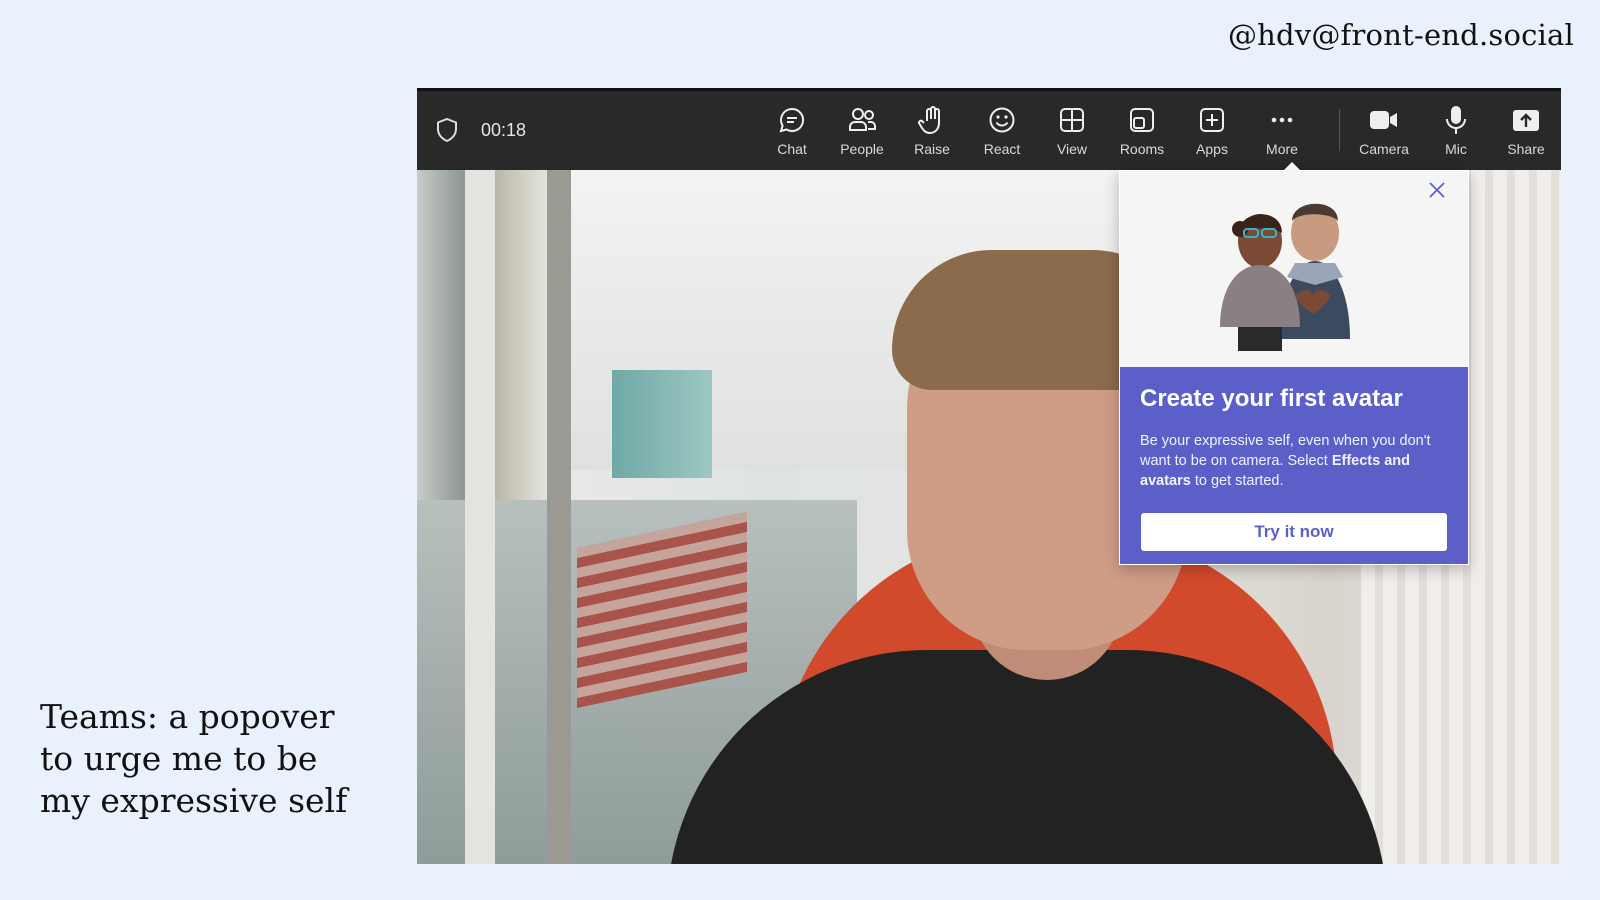  Describe the element at coordinates (662, 424) in the screenshot. I see `video-building` at that location.